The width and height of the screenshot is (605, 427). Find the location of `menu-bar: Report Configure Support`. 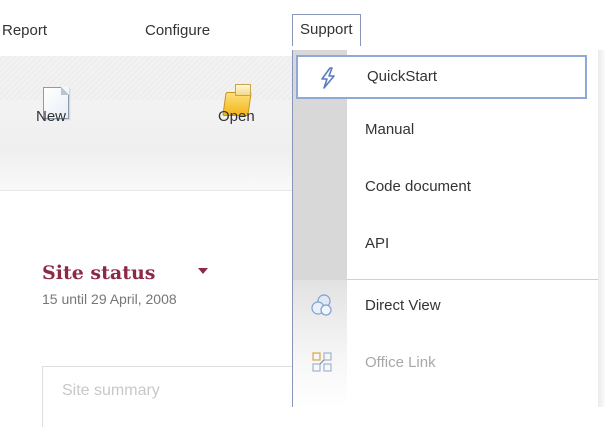

menu-bar: Report Configure Support is located at coordinates (302, 28).